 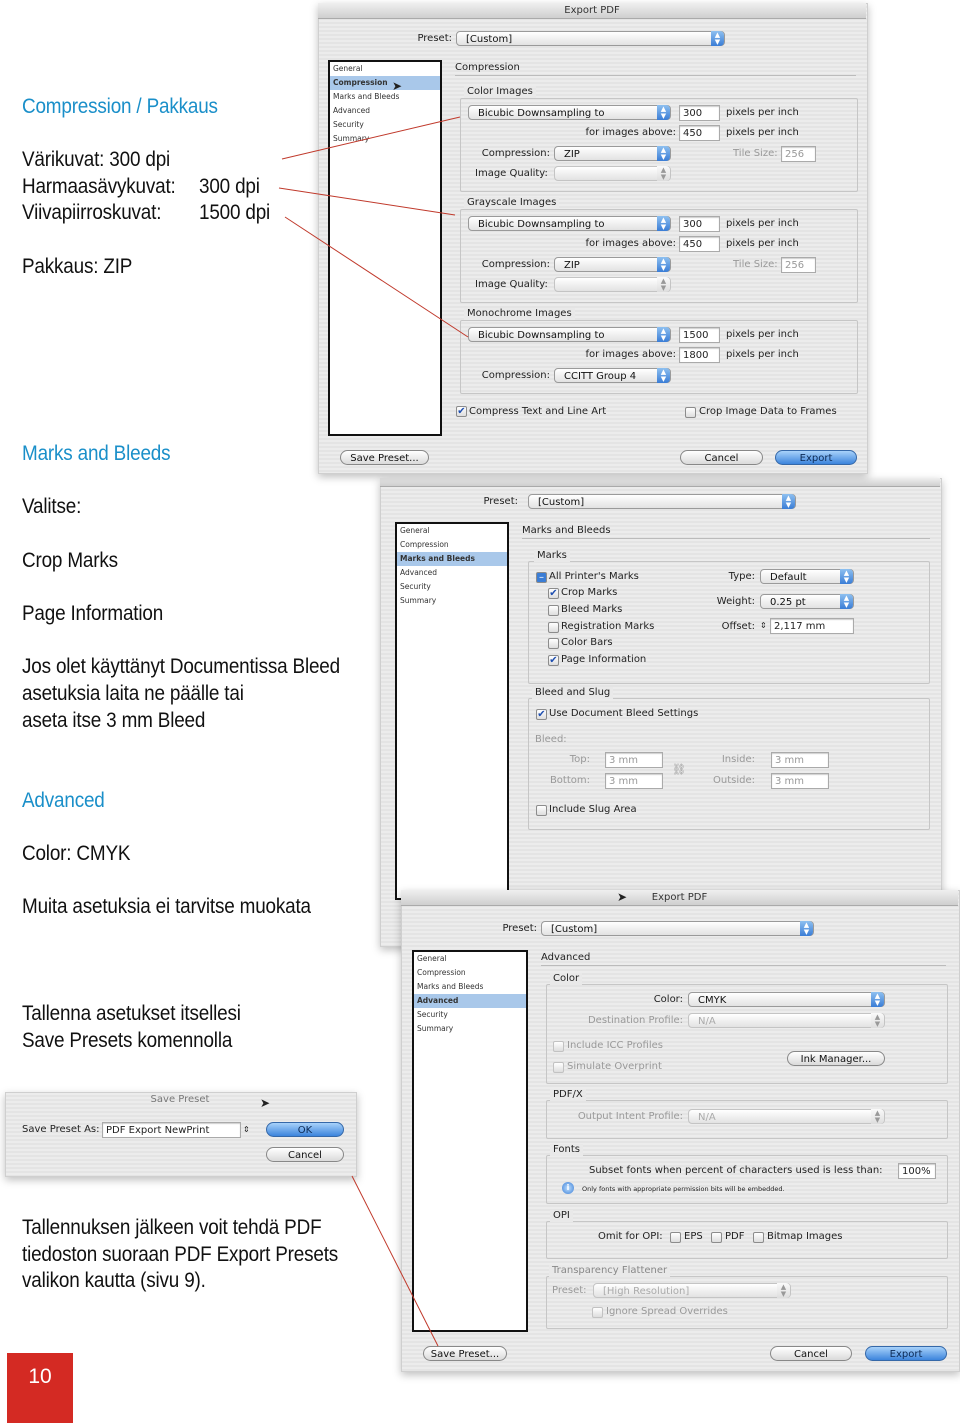 I want to click on weight-select: 0.25 pt ▲ ▼, so click(x=807, y=601).